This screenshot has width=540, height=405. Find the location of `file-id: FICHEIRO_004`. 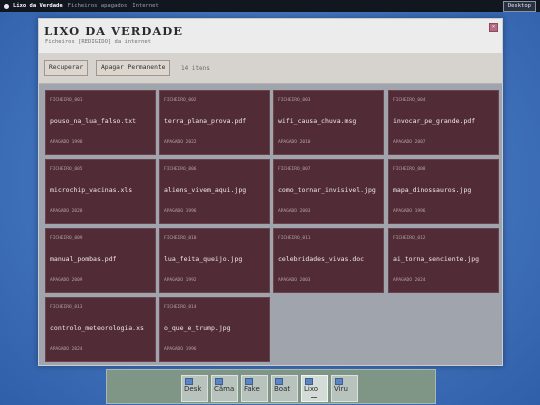

file-id: FICHEIRO_004 is located at coordinates (409, 100).